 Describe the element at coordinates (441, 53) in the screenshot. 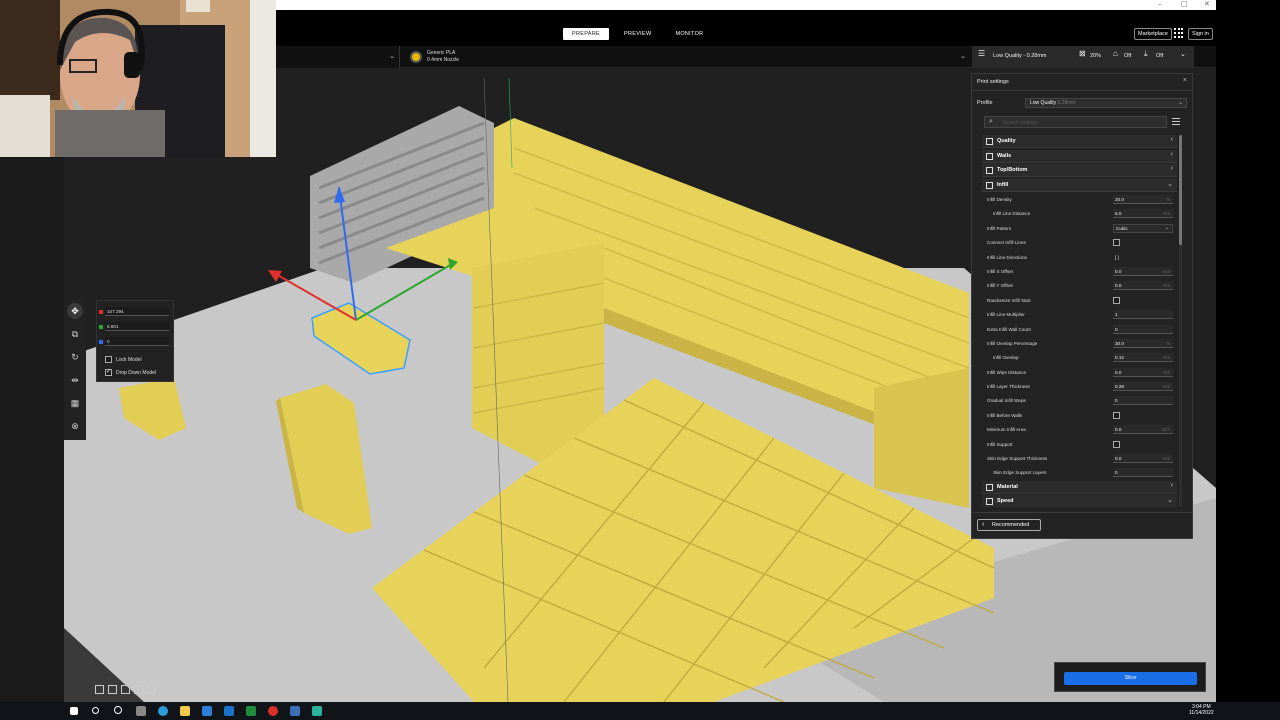

I see `material-name: Generic PLA` at that location.